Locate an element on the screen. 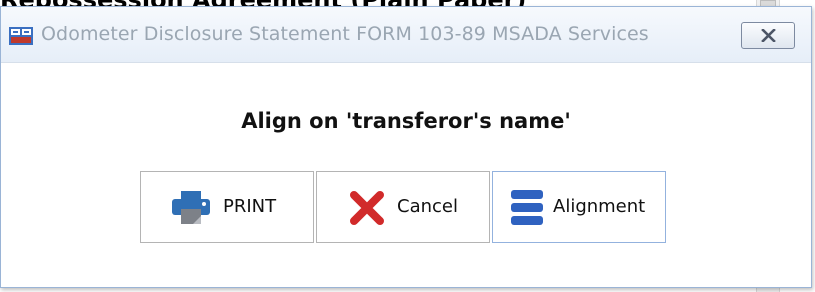  close-button is located at coordinates (768, 35).